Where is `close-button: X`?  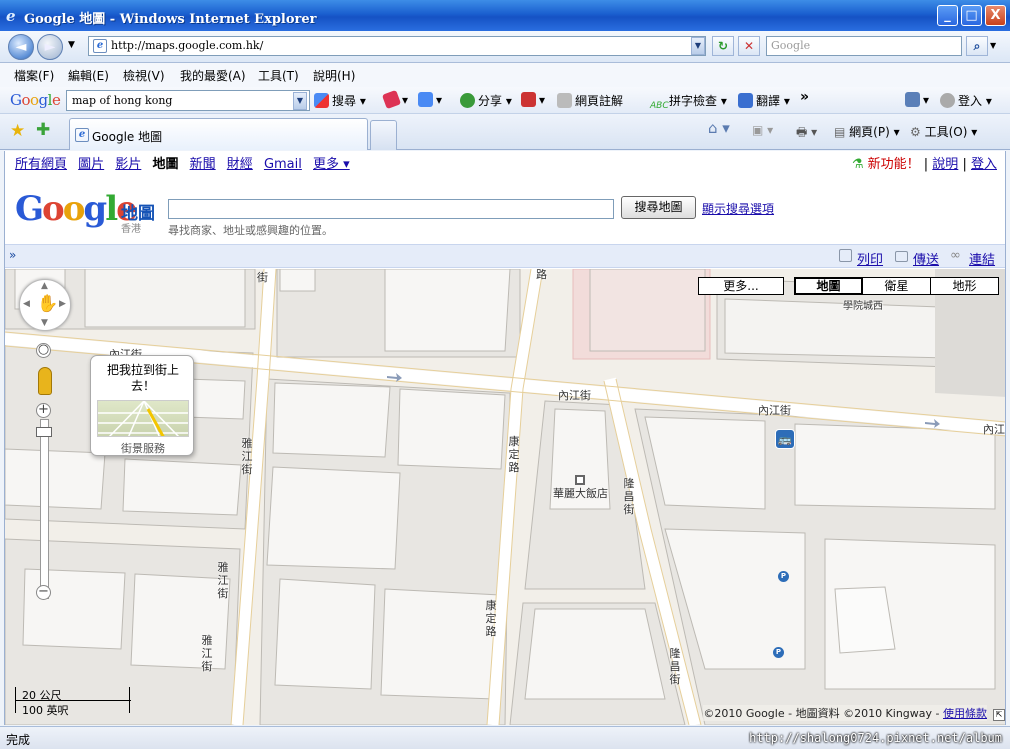 close-button: X is located at coordinates (995, 15).